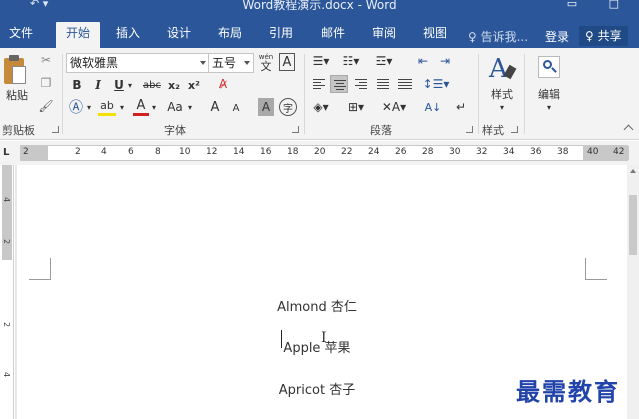 This screenshot has height=419, width=639. What do you see at coordinates (557, 36) in the screenshot?
I see `login-link: 登录` at bounding box center [557, 36].